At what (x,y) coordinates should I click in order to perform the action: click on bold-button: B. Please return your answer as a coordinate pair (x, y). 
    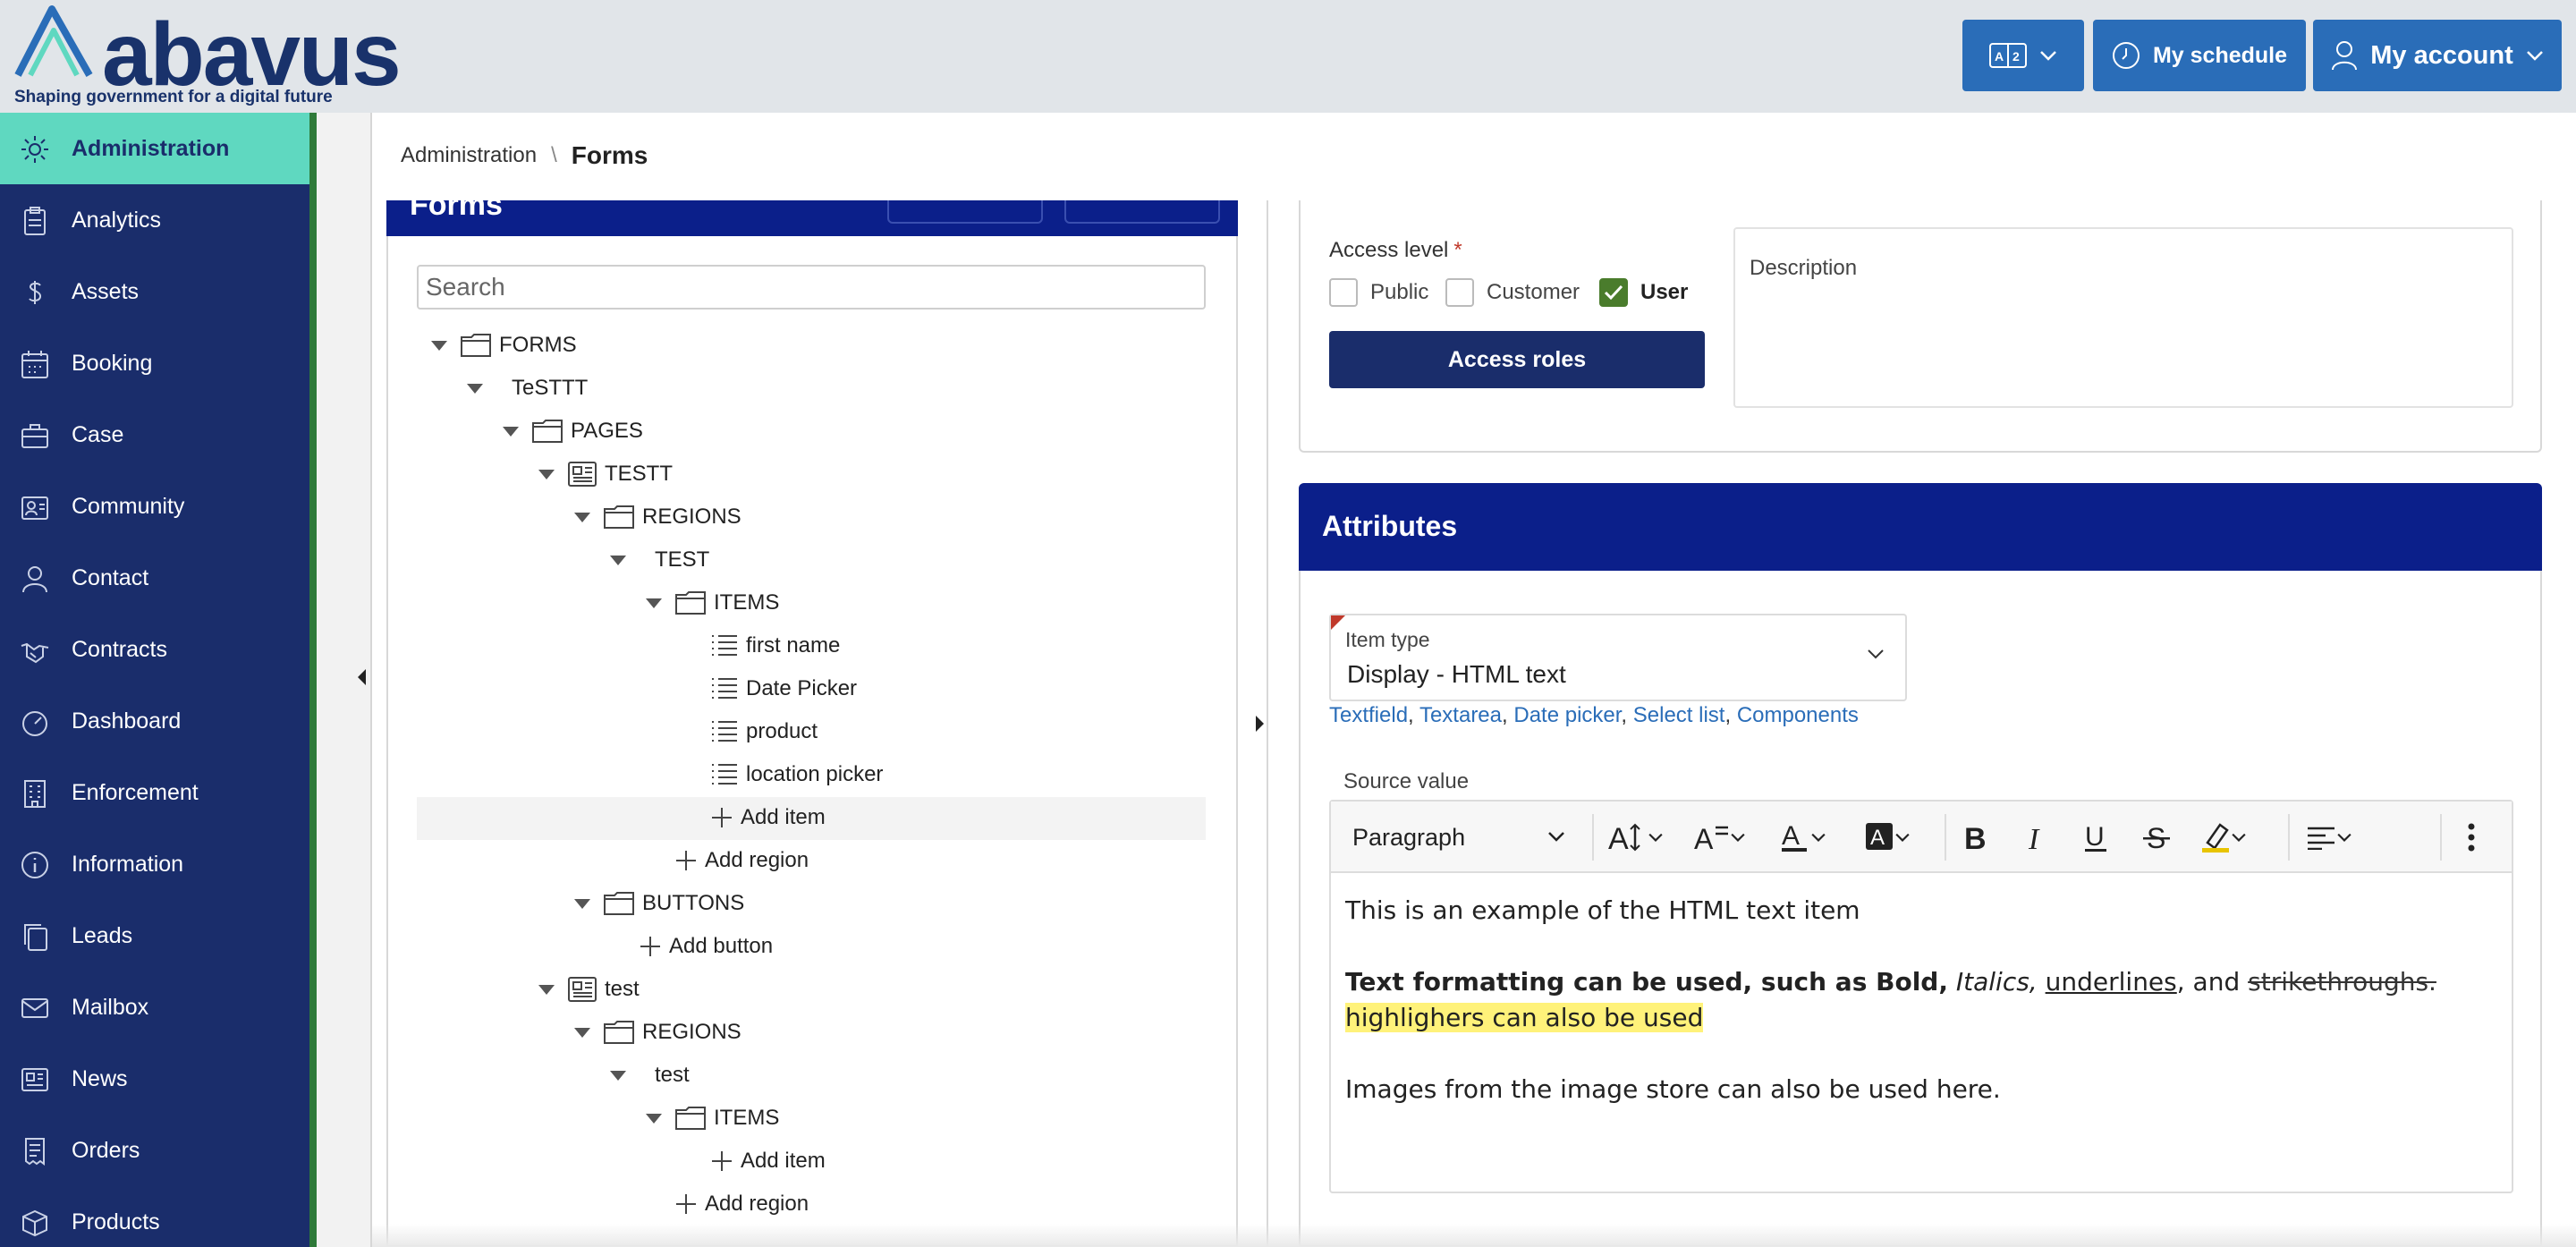
    Looking at the image, I should click on (1980, 837).